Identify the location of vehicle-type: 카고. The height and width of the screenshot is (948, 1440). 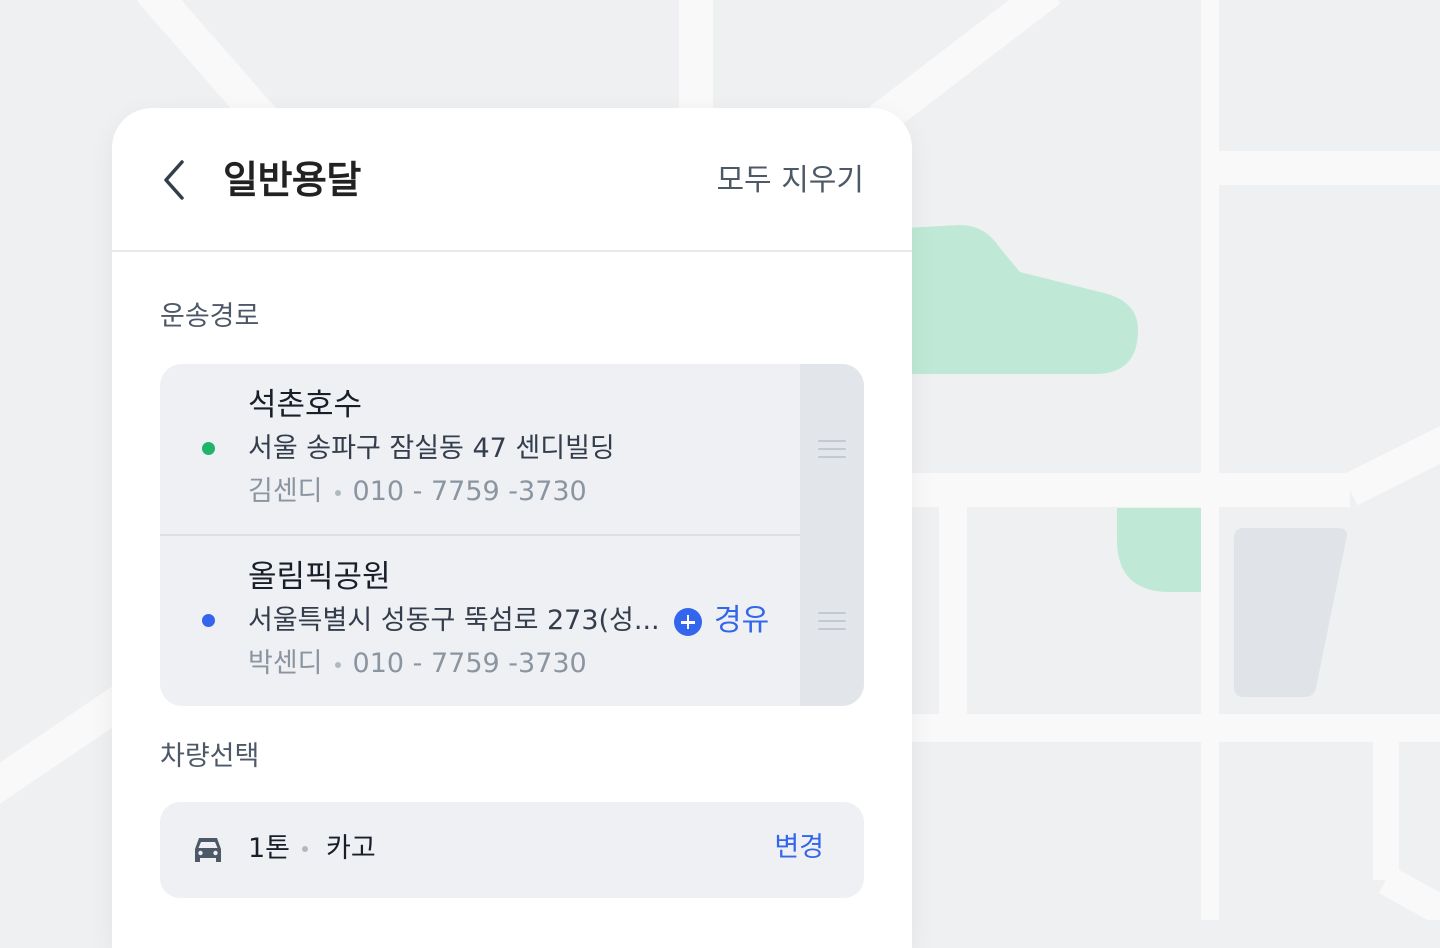
(351, 848).